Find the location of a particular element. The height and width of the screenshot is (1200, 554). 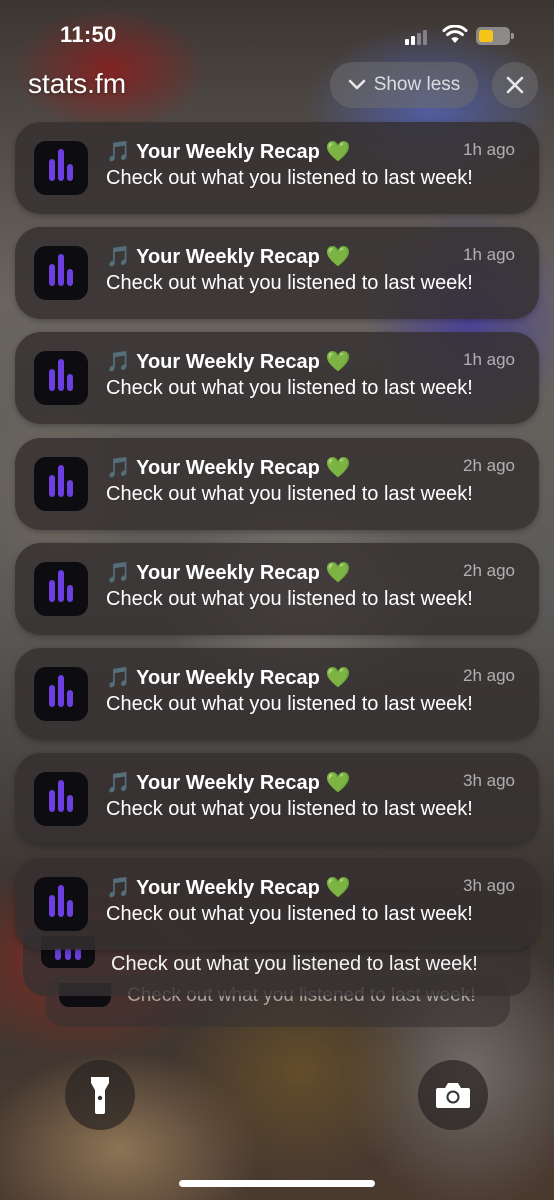

show-less-button: Show less is located at coordinates (404, 85).